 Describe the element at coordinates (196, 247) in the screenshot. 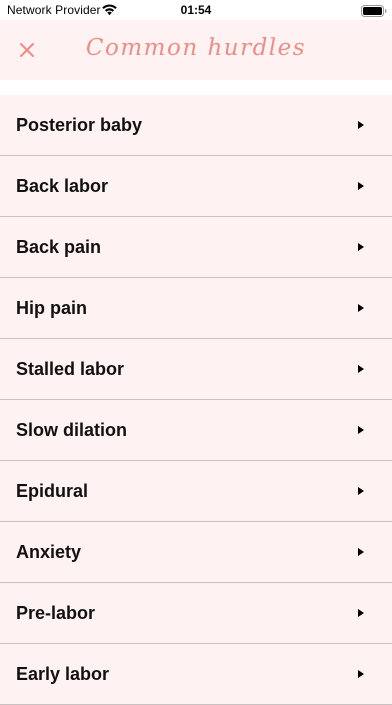

I see `list-item-back-pain: Back pain` at that location.